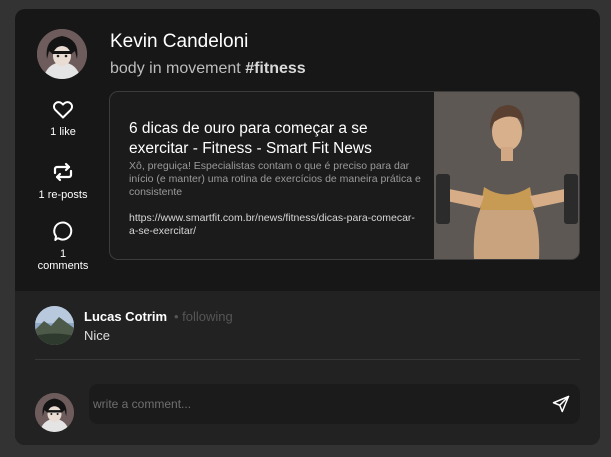 Image resolution: width=611 pixels, height=457 pixels. What do you see at coordinates (175, 68) in the screenshot?
I see `post-body: body in movement` at bounding box center [175, 68].